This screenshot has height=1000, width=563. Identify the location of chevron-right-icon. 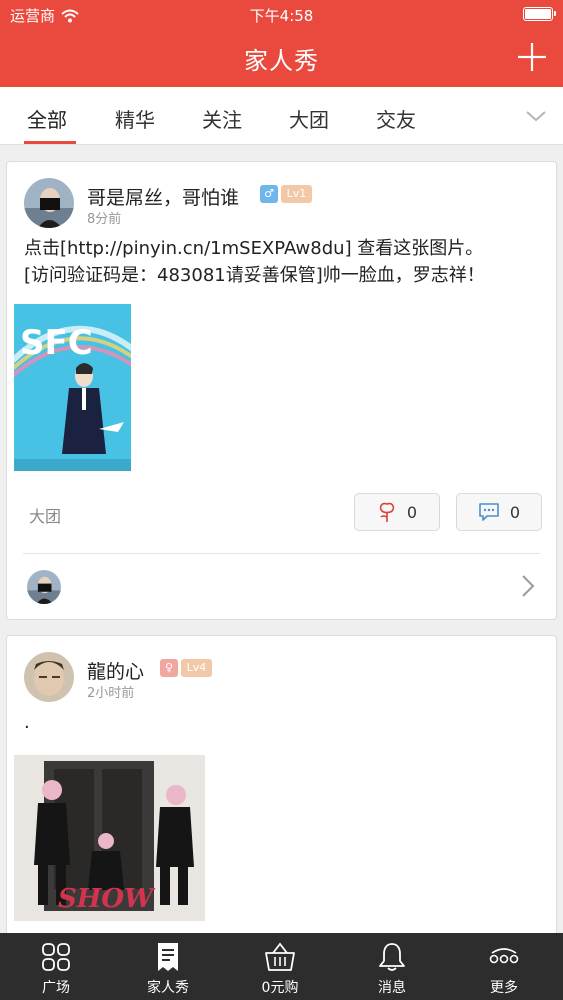
(528, 586).